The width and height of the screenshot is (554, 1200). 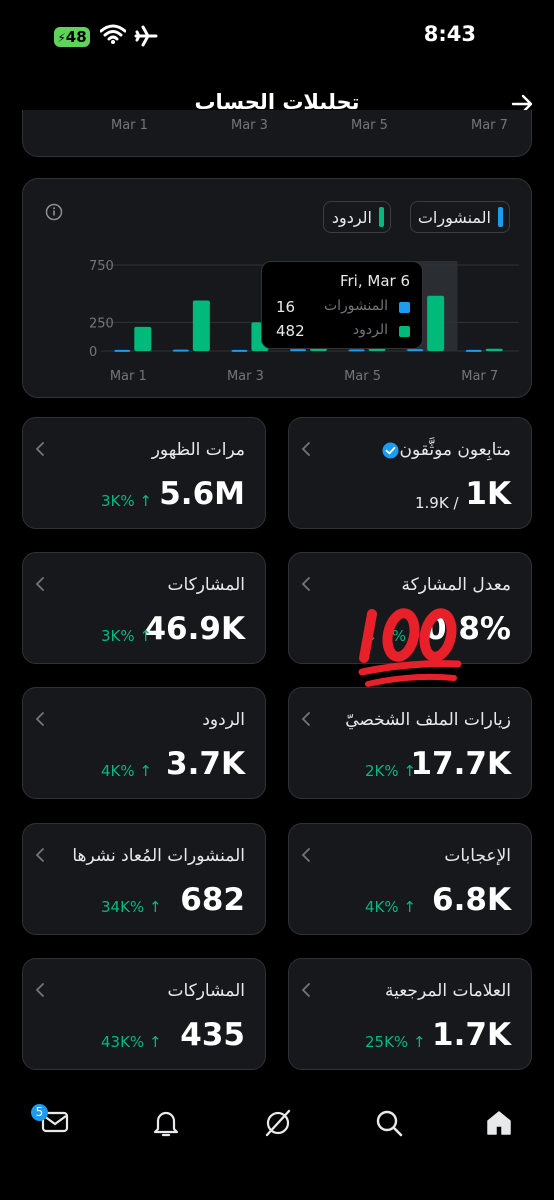 What do you see at coordinates (390, 771) in the screenshot?
I see `stat-change: 2K% ↑` at bounding box center [390, 771].